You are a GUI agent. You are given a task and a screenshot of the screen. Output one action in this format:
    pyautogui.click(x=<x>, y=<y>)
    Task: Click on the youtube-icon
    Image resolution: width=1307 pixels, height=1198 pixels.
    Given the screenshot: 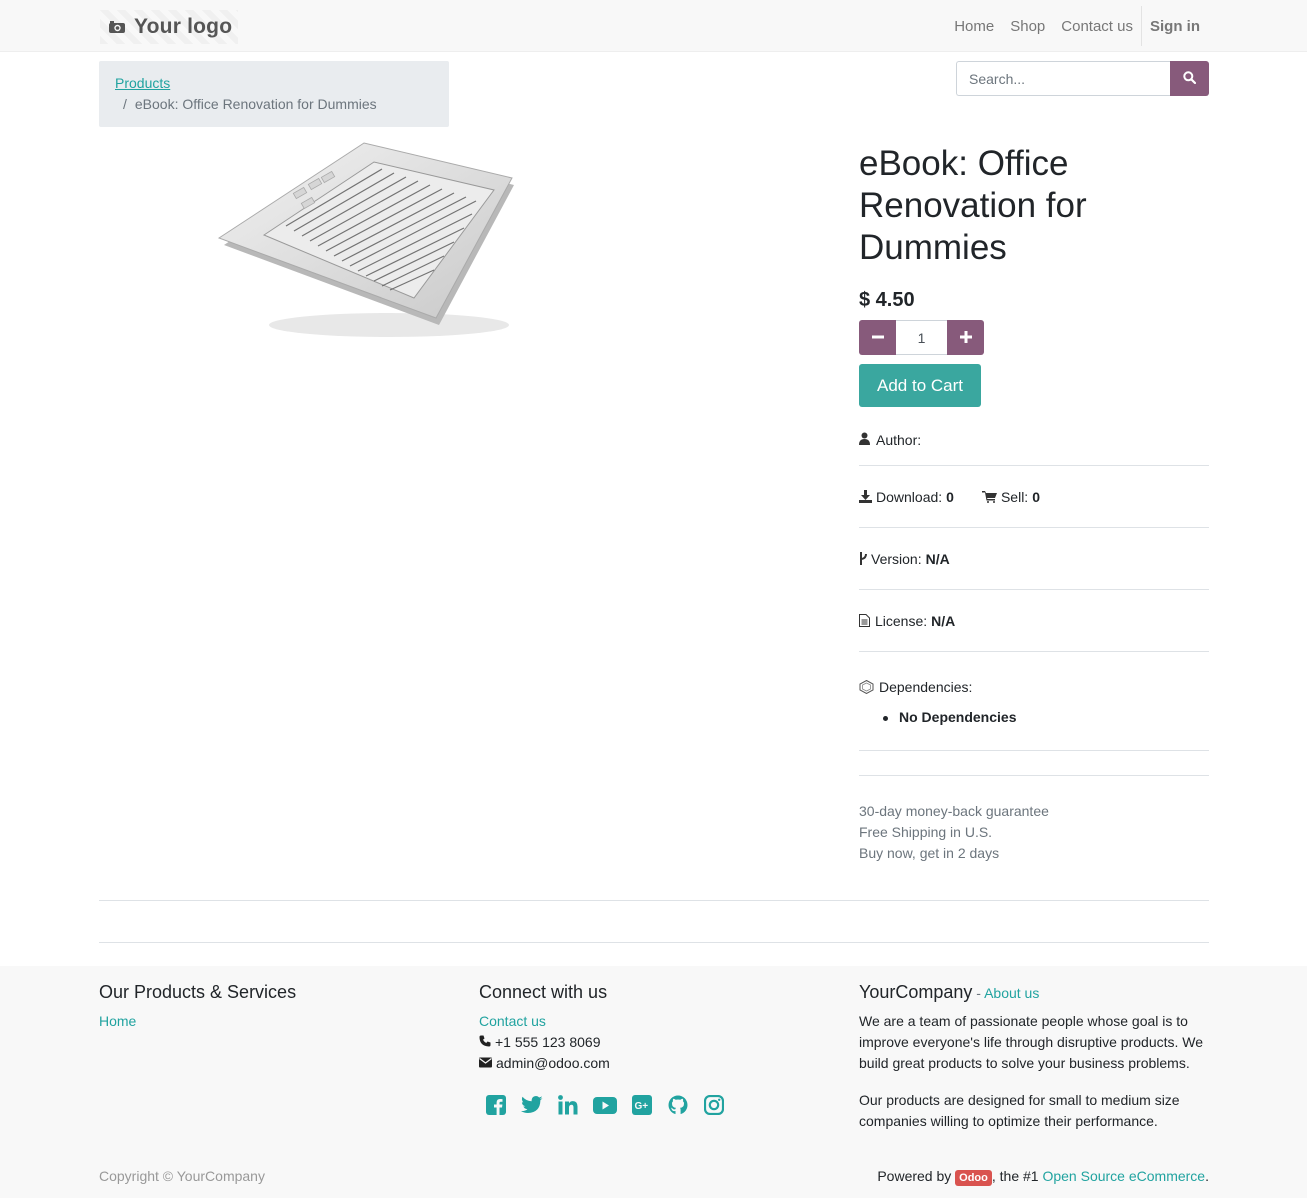 What is the action you would take?
    pyautogui.click(x=605, y=1105)
    